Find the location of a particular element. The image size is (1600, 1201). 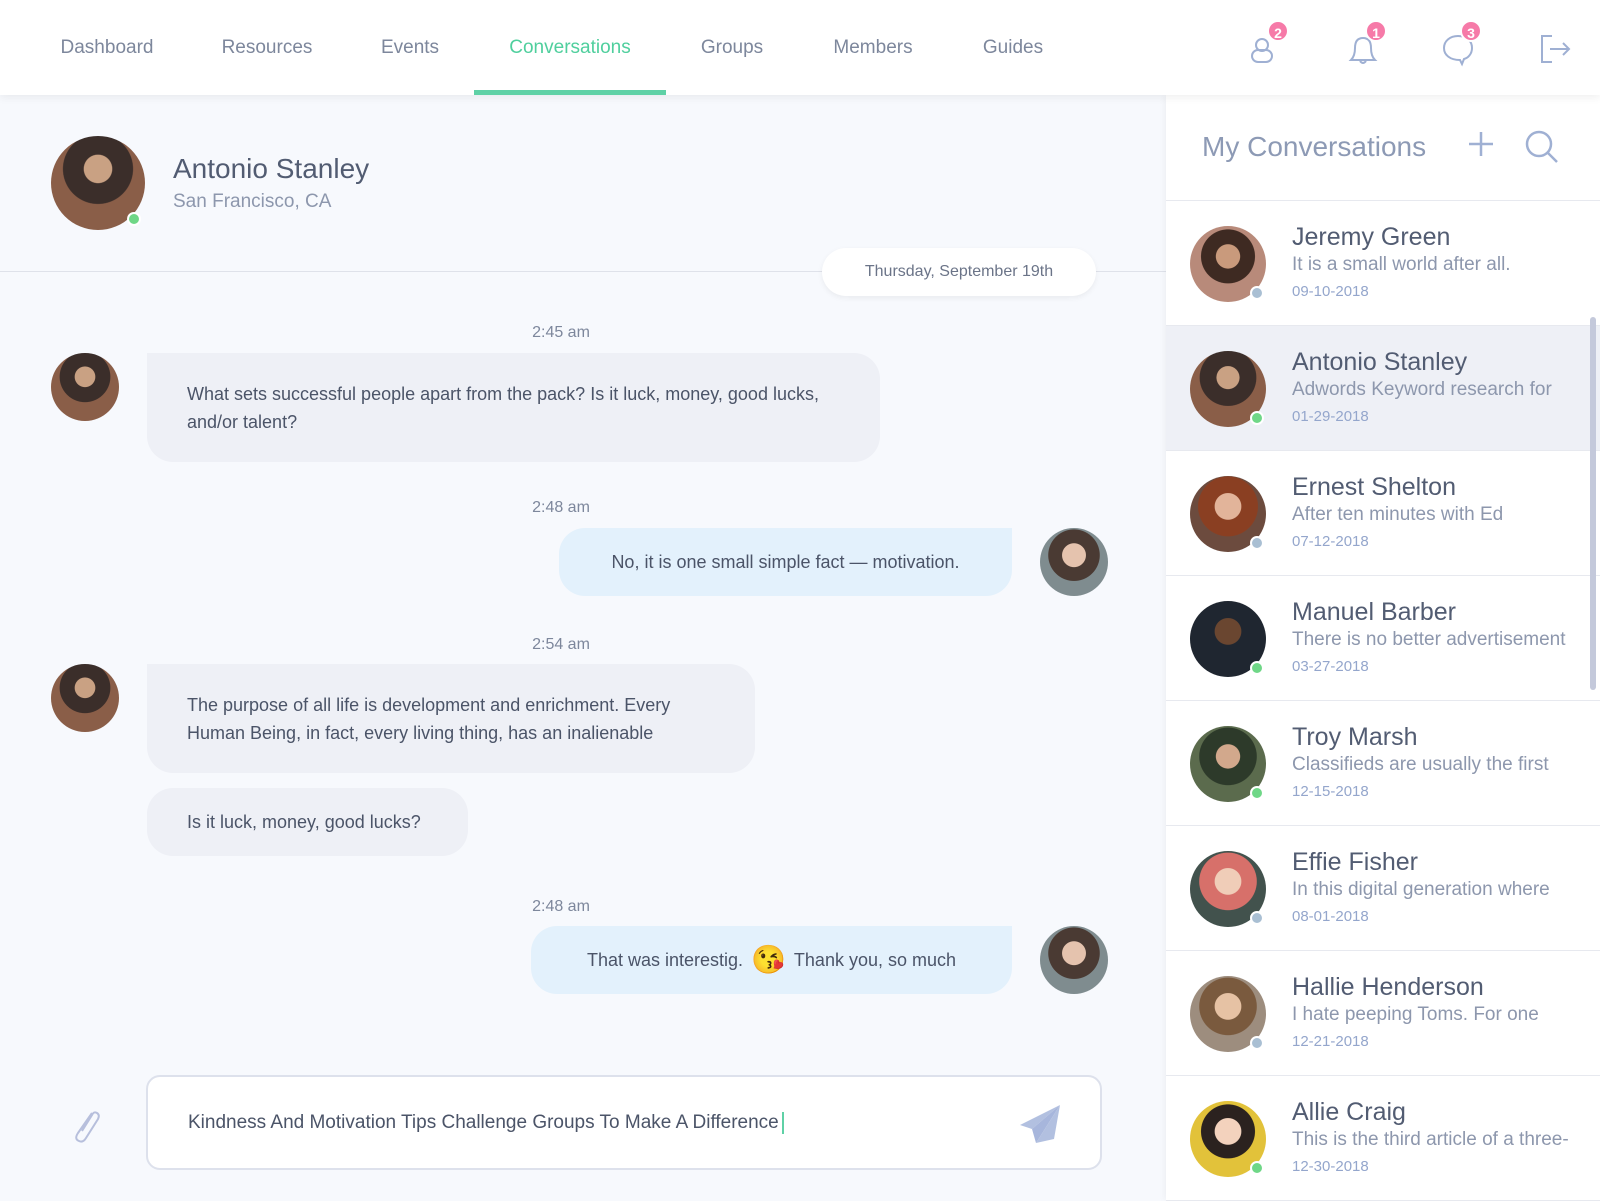

conversation-date: 12-30-2018 is located at coordinates (1330, 1166).